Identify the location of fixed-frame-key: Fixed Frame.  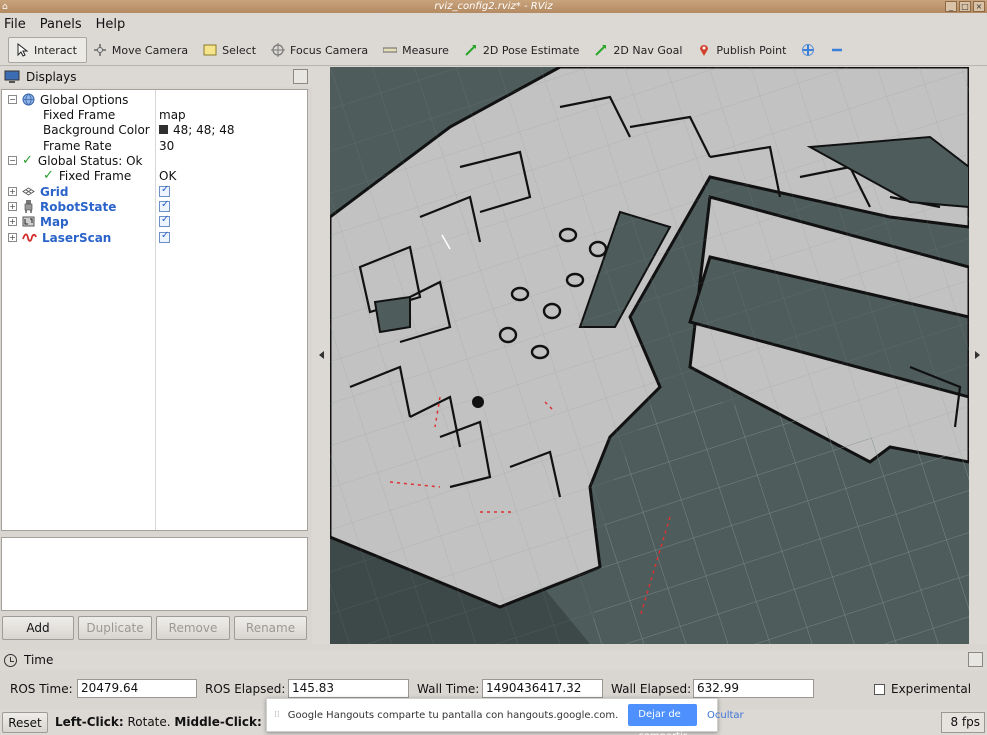
(79, 114).